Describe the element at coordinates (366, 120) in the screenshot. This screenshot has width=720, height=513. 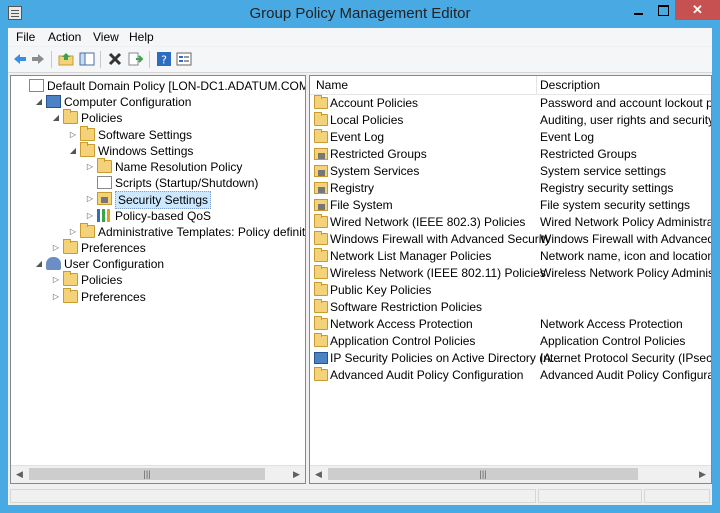
I see `list-item-name: Local Policies` at that location.